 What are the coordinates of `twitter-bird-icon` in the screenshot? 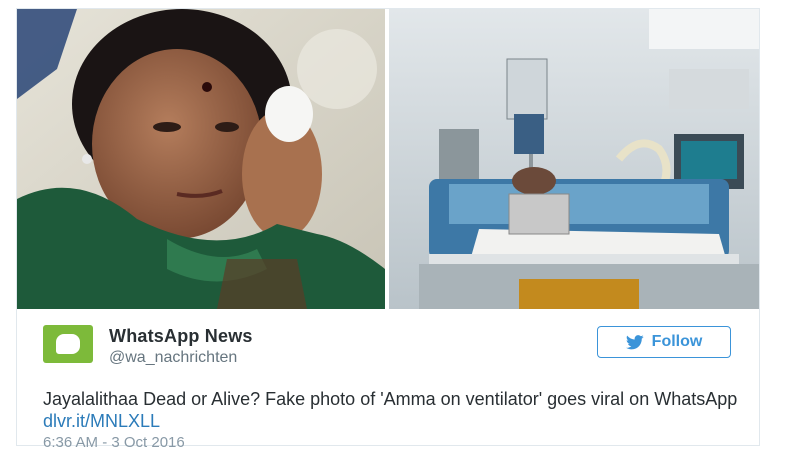 It's located at (634, 341).